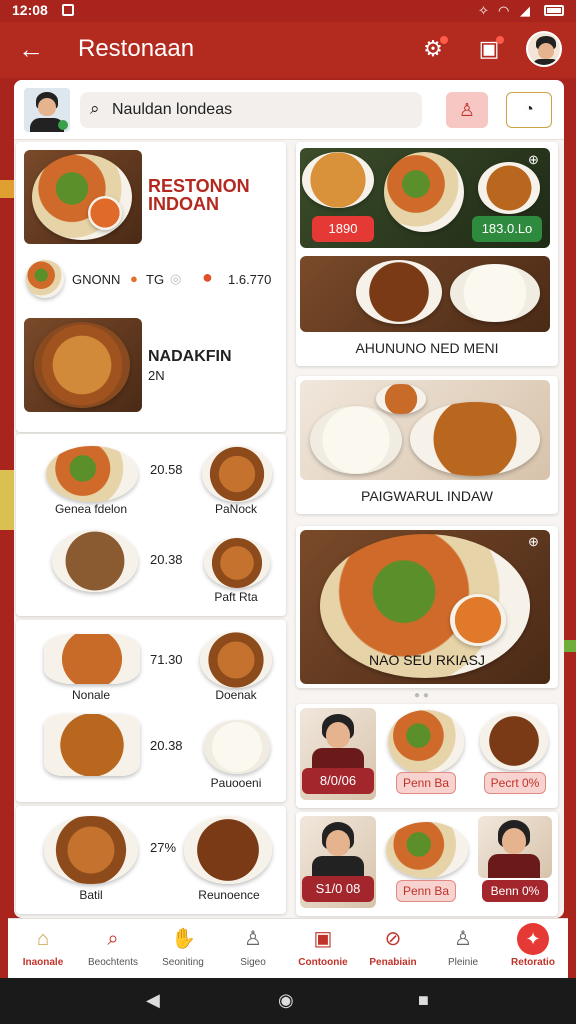 This screenshot has height=1024, width=576. What do you see at coordinates (515, 891) in the screenshot?
I see `small-card-badge: Benn 0%` at bounding box center [515, 891].